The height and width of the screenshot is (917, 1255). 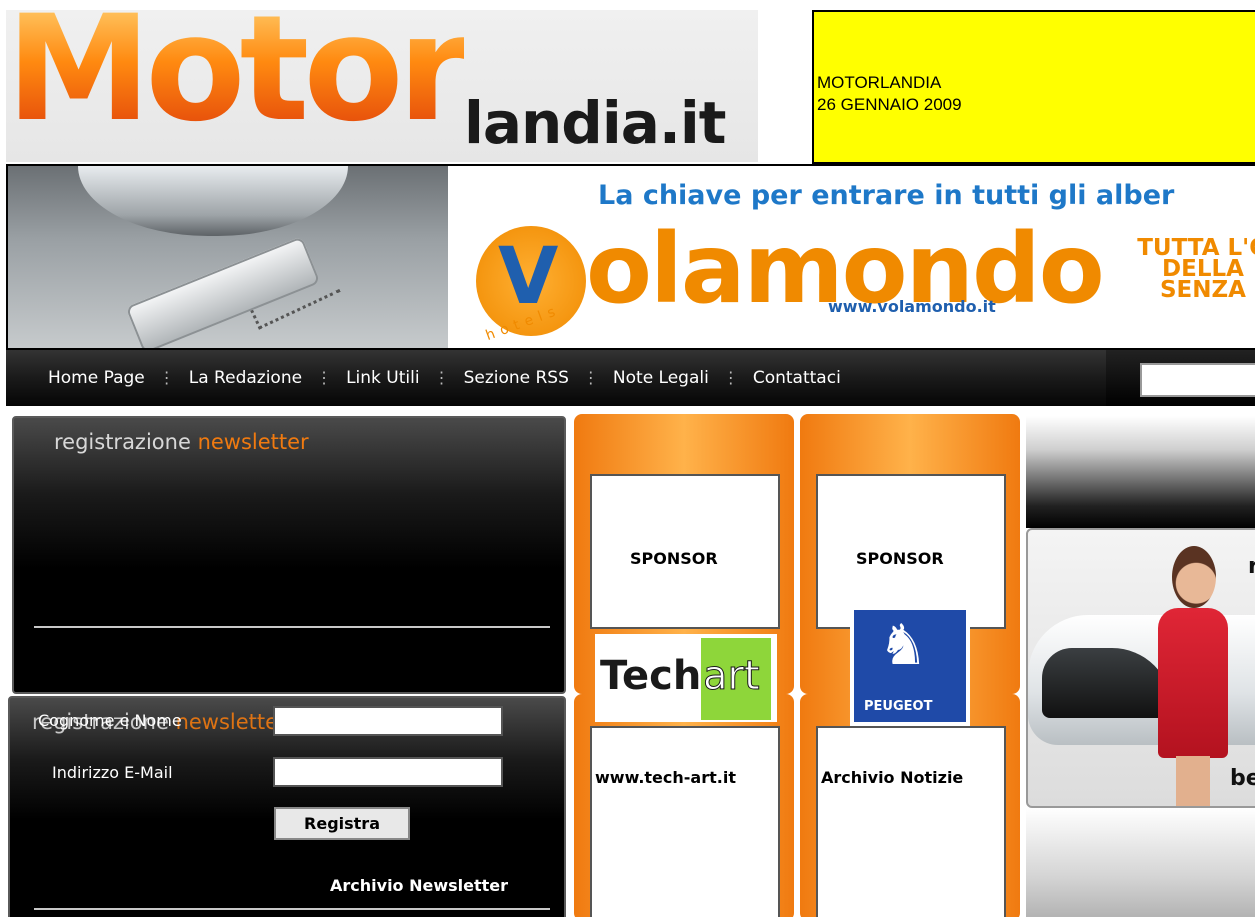 I want to click on peugeot-logo: ♞ PEUGEOT, so click(x=910, y=674).